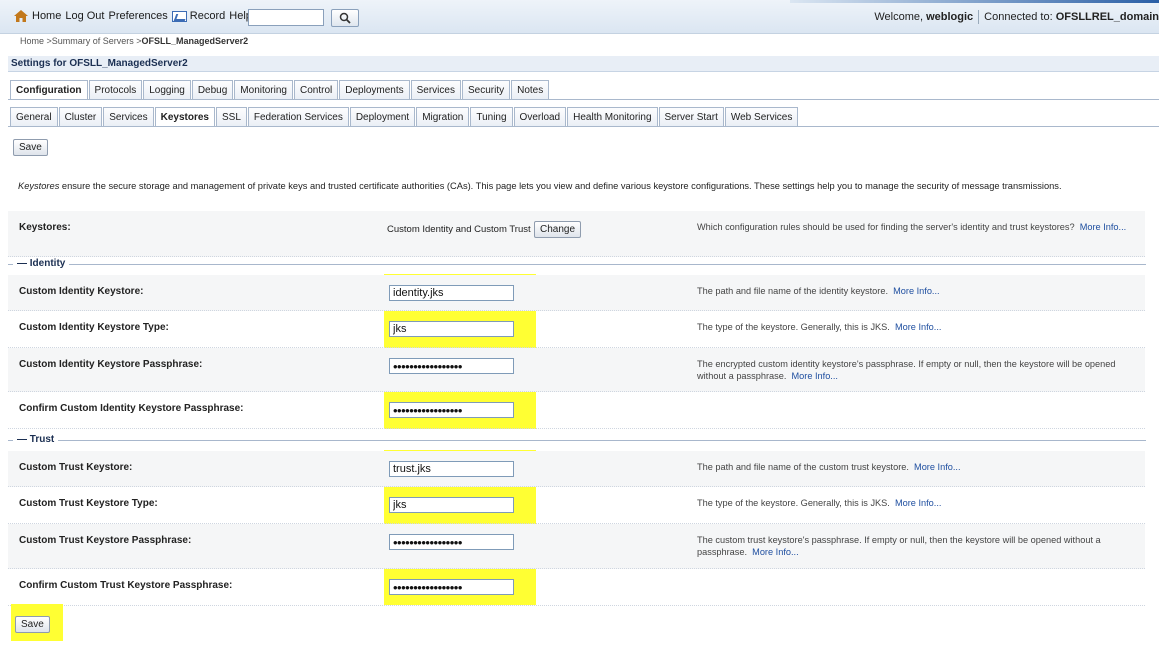 This screenshot has height=653, width=1159. I want to click on tab-services: Services, so click(435, 90).